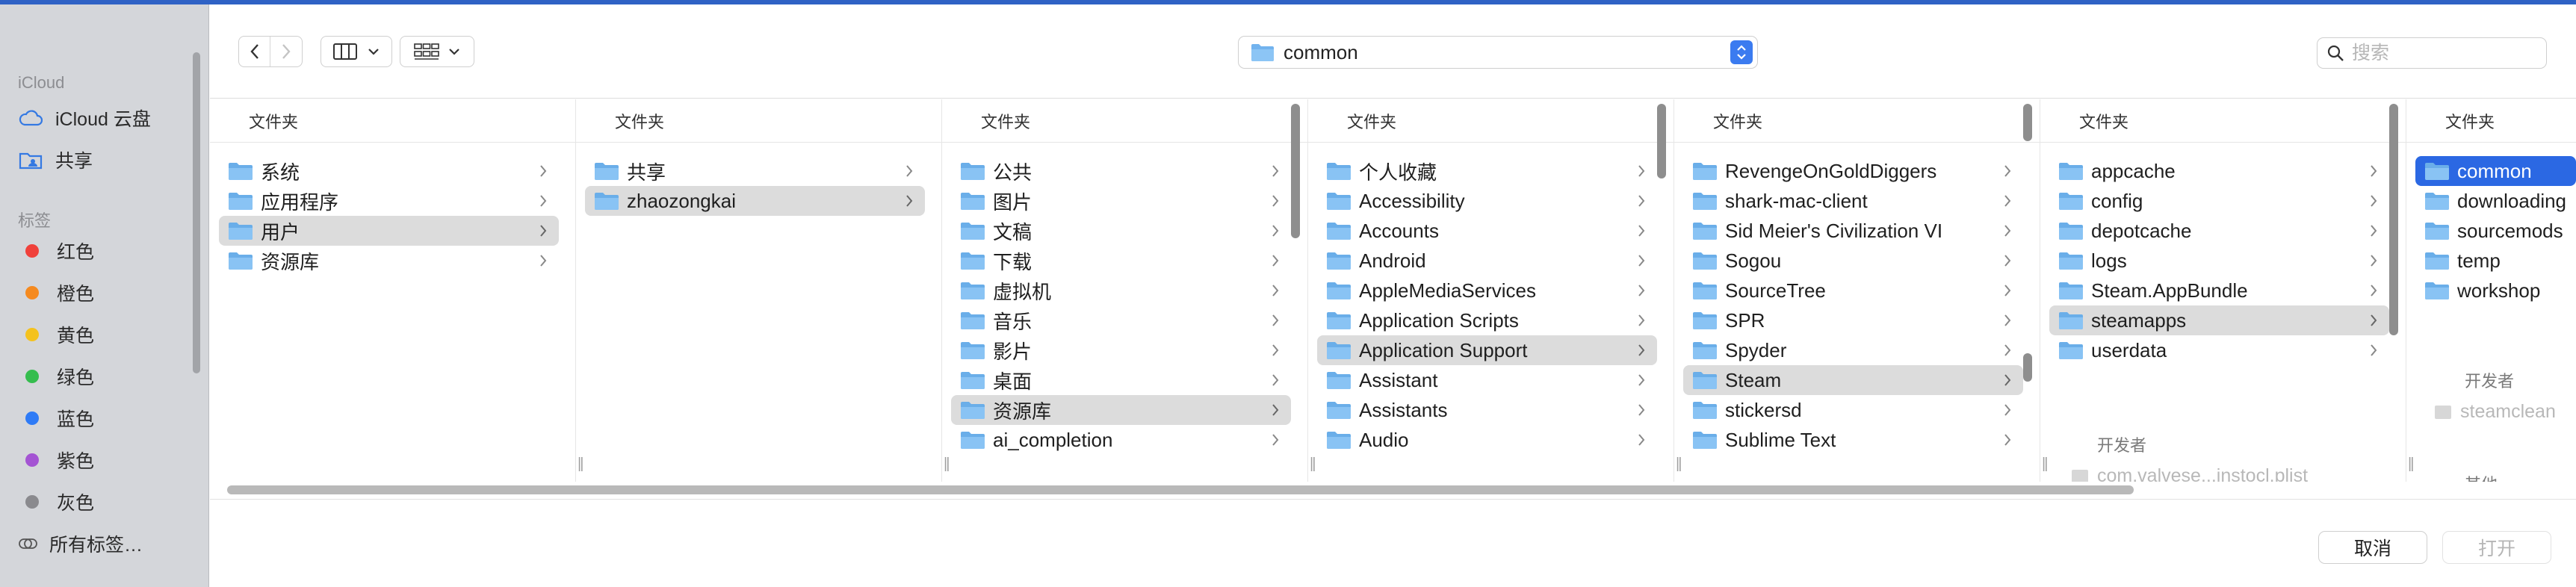 Image resolution: width=2576 pixels, height=587 pixels. Describe the element at coordinates (2496, 547) in the screenshot. I see `open-button: 打开` at that location.